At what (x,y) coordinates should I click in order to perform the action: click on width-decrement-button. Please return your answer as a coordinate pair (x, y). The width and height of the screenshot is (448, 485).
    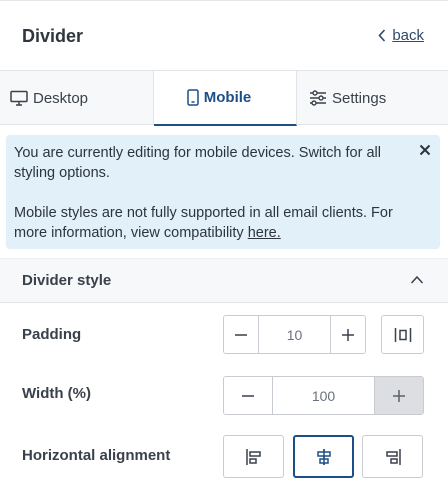
    Looking at the image, I should click on (248, 395).